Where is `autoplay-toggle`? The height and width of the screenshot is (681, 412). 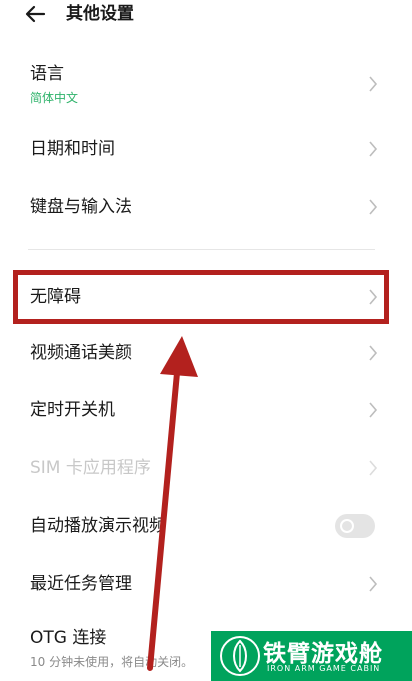
autoplay-toggle is located at coordinates (355, 526).